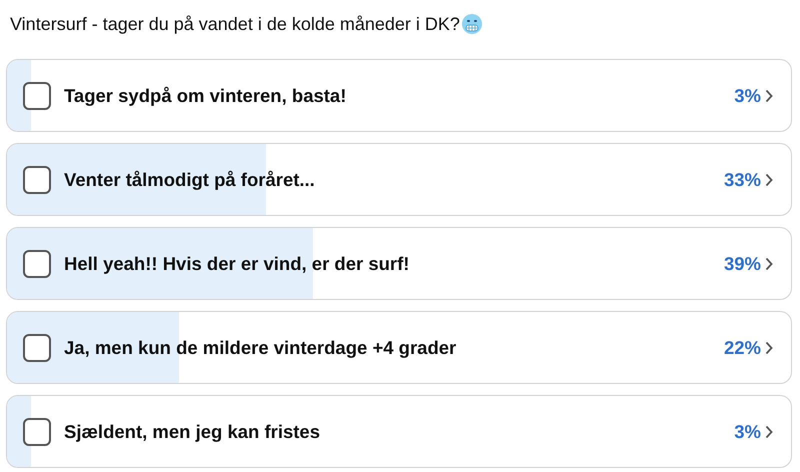 The image size is (800, 472). Describe the element at coordinates (237, 263) in the screenshot. I see `option-label: Hell yeah!! Hvis der er vind, er der surf!` at that location.